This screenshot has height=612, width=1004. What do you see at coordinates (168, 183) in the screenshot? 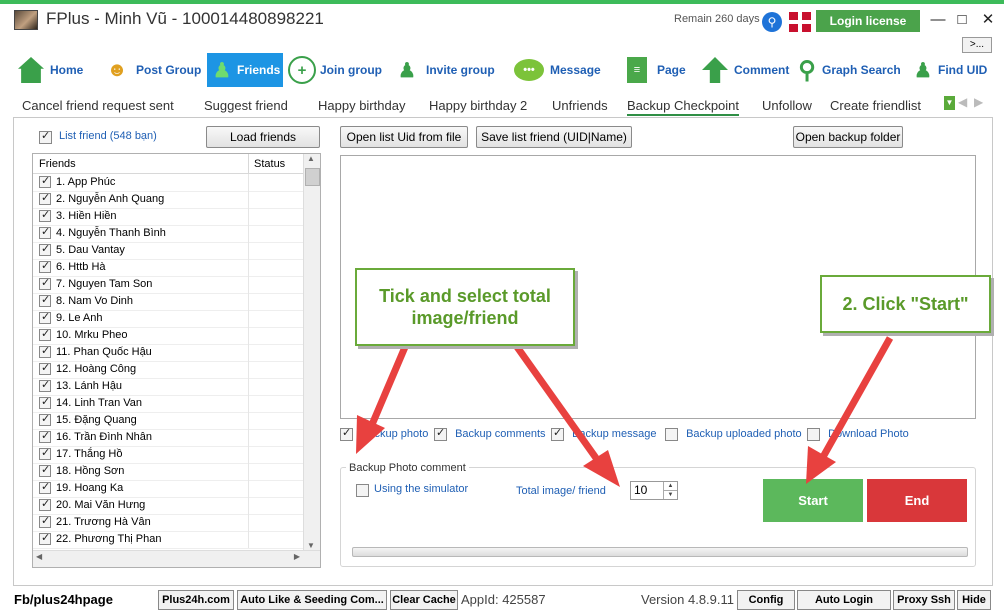
I see `list-item: 1. App Phúc` at bounding box center [168, 183].